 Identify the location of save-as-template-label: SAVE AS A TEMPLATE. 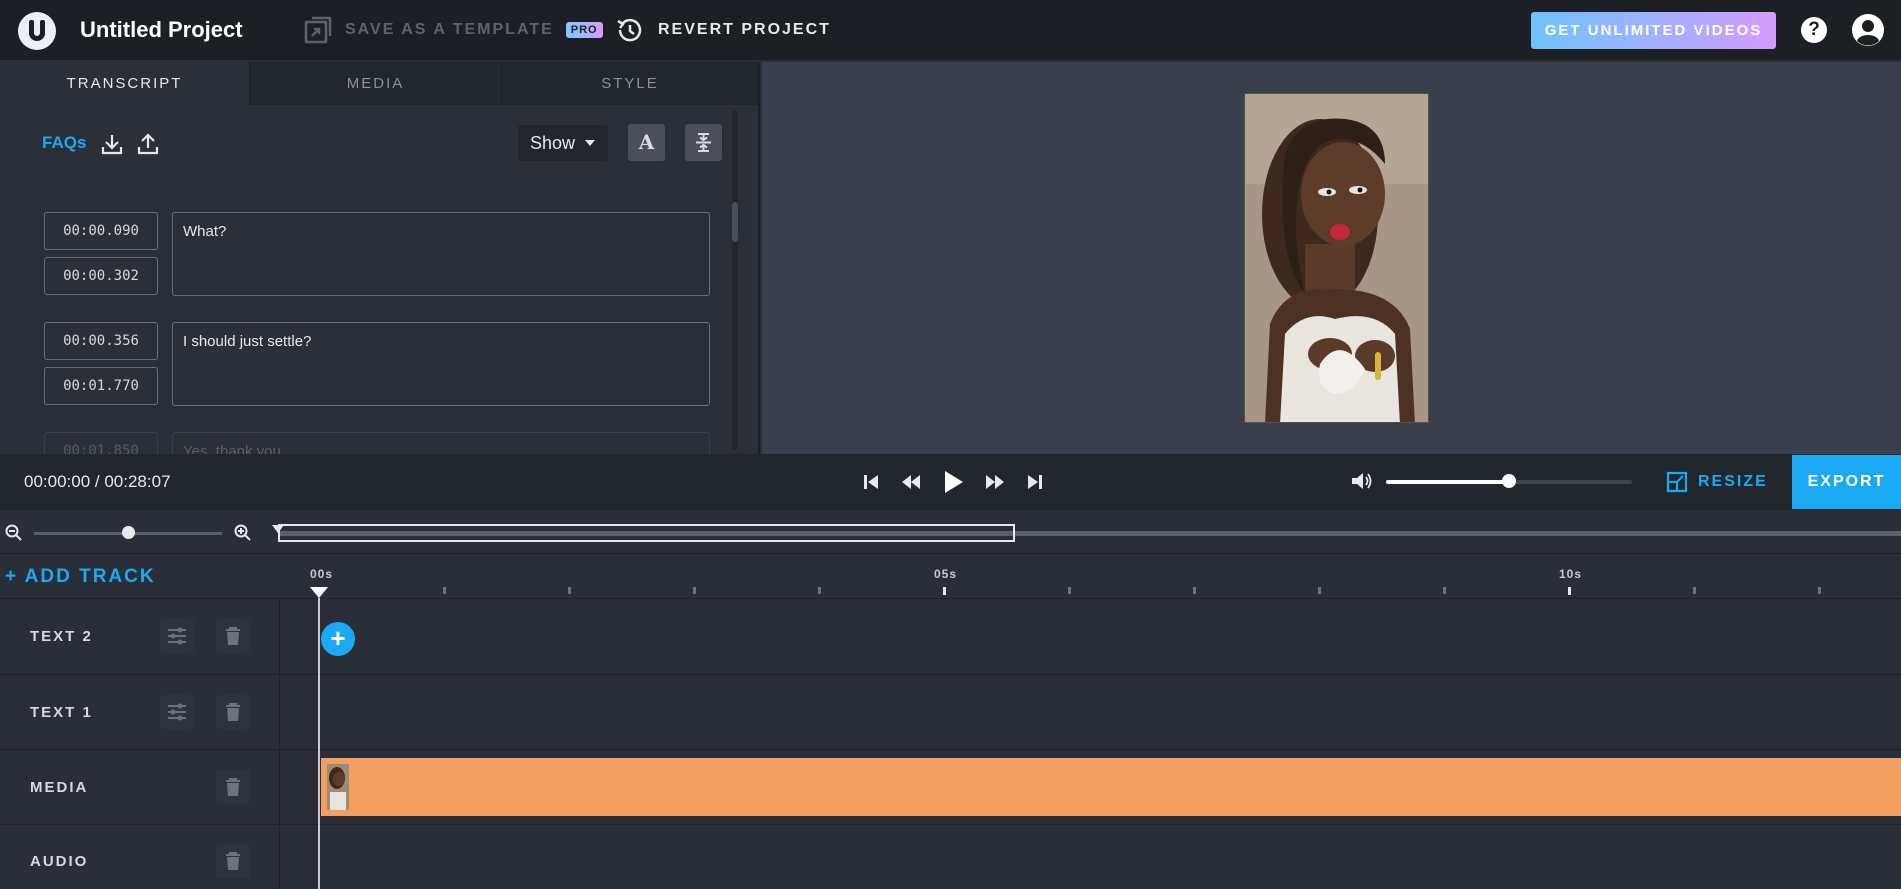
(449, 29).